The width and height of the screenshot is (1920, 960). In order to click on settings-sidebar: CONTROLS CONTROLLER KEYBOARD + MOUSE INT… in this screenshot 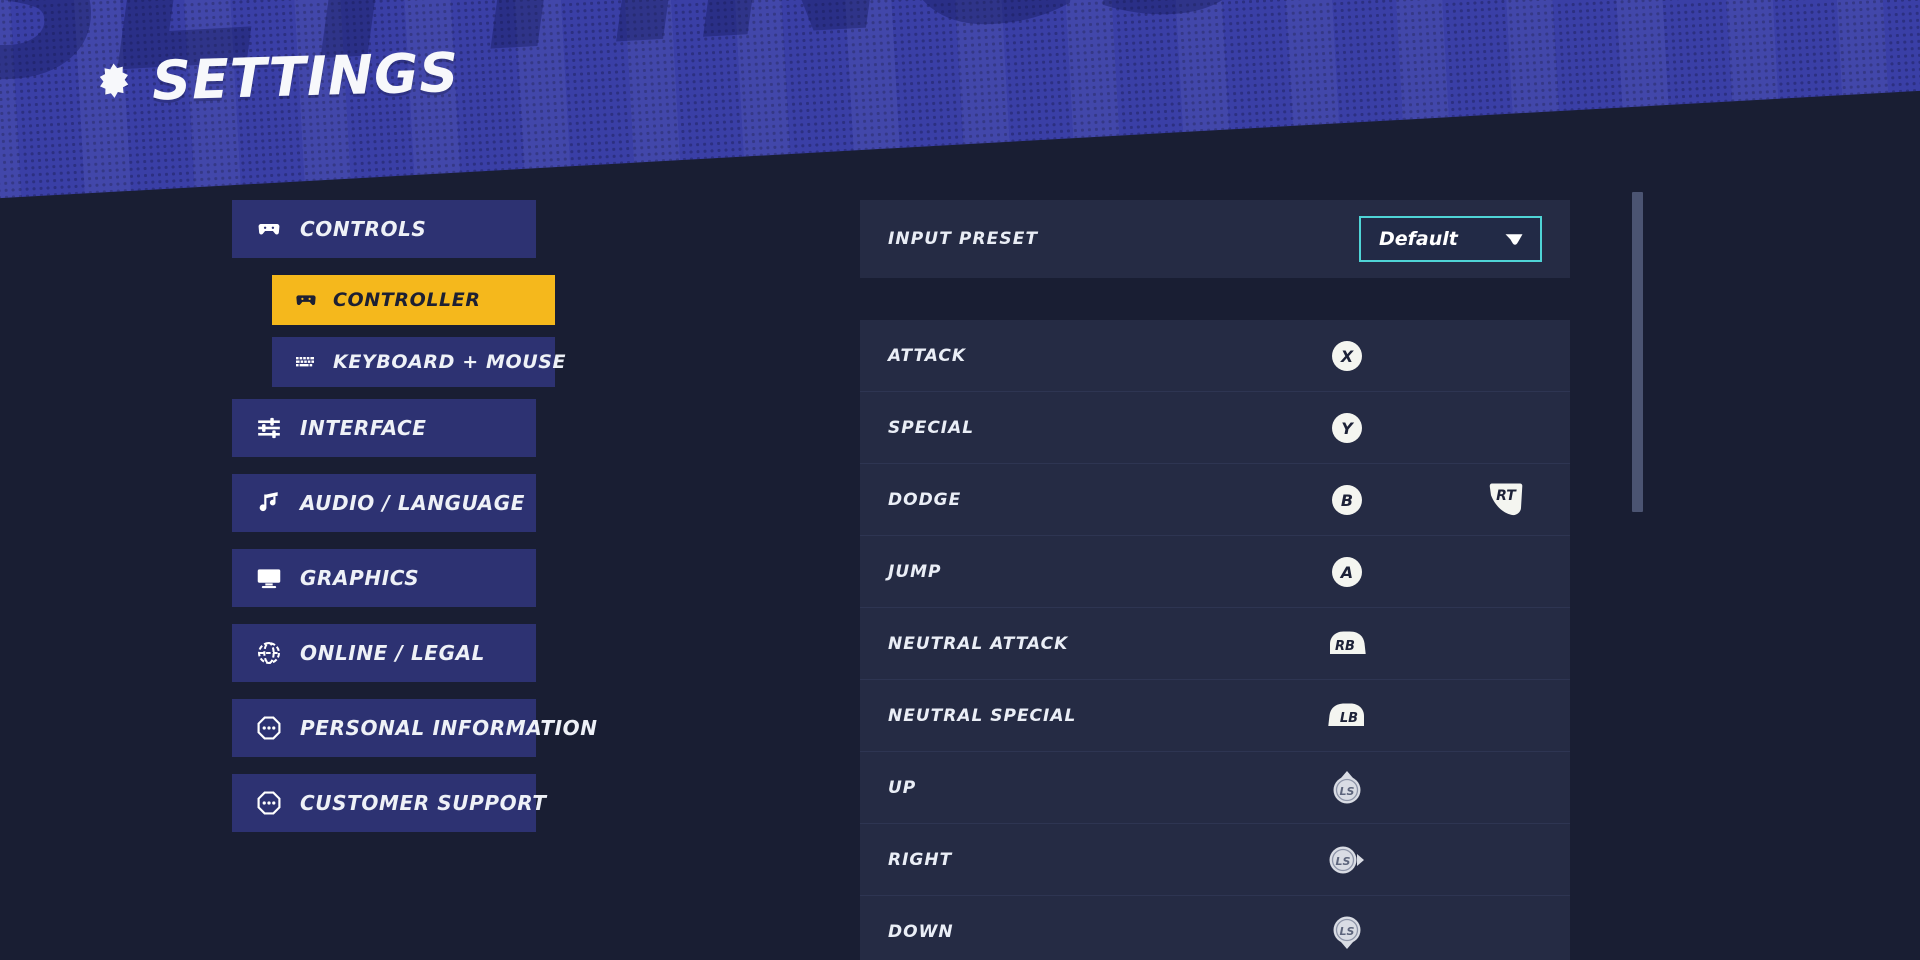, I will do `click(414, 524)`.